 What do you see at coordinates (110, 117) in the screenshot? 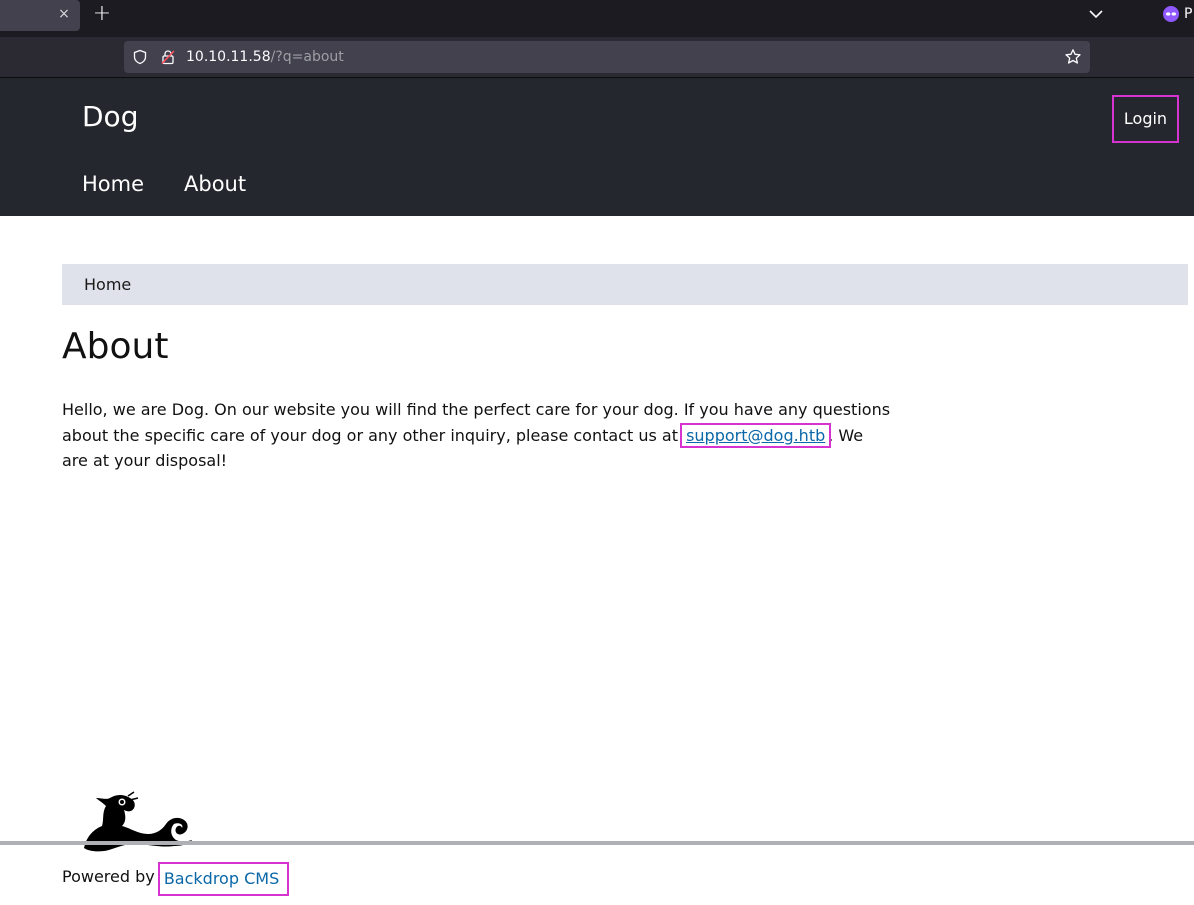
I see `site-name-link: Dog` at bounding box center [110, 117].